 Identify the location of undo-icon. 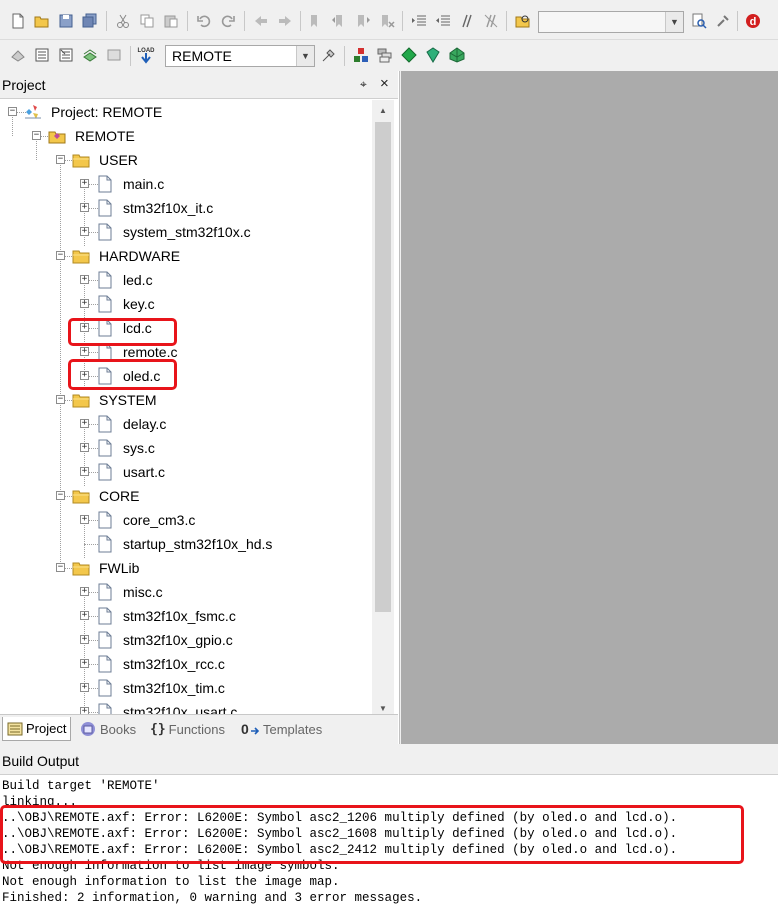
(204, 21).